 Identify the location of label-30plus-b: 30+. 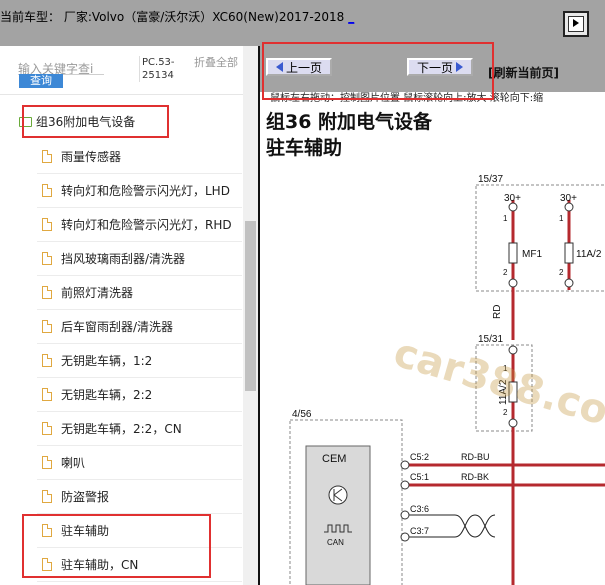
(568, 198).